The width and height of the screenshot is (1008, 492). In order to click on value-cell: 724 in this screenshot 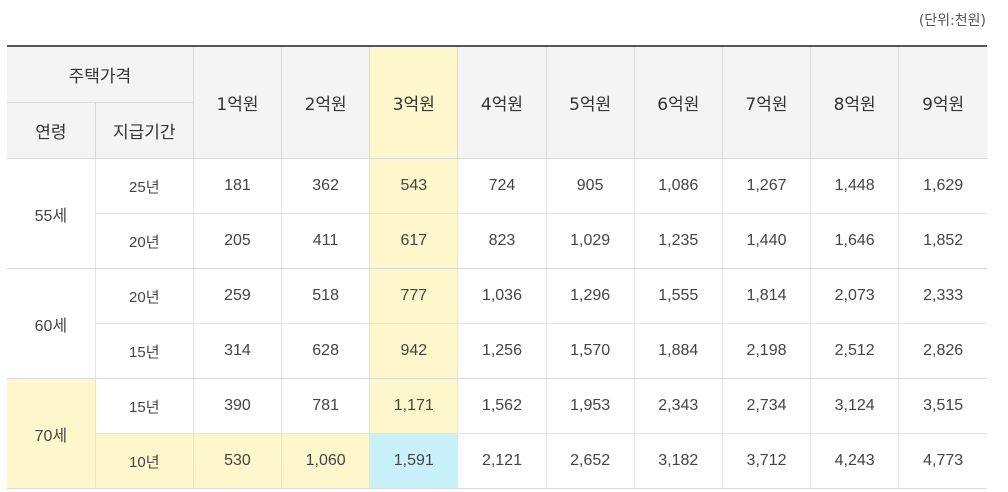, I will do `click(502, 186)`.